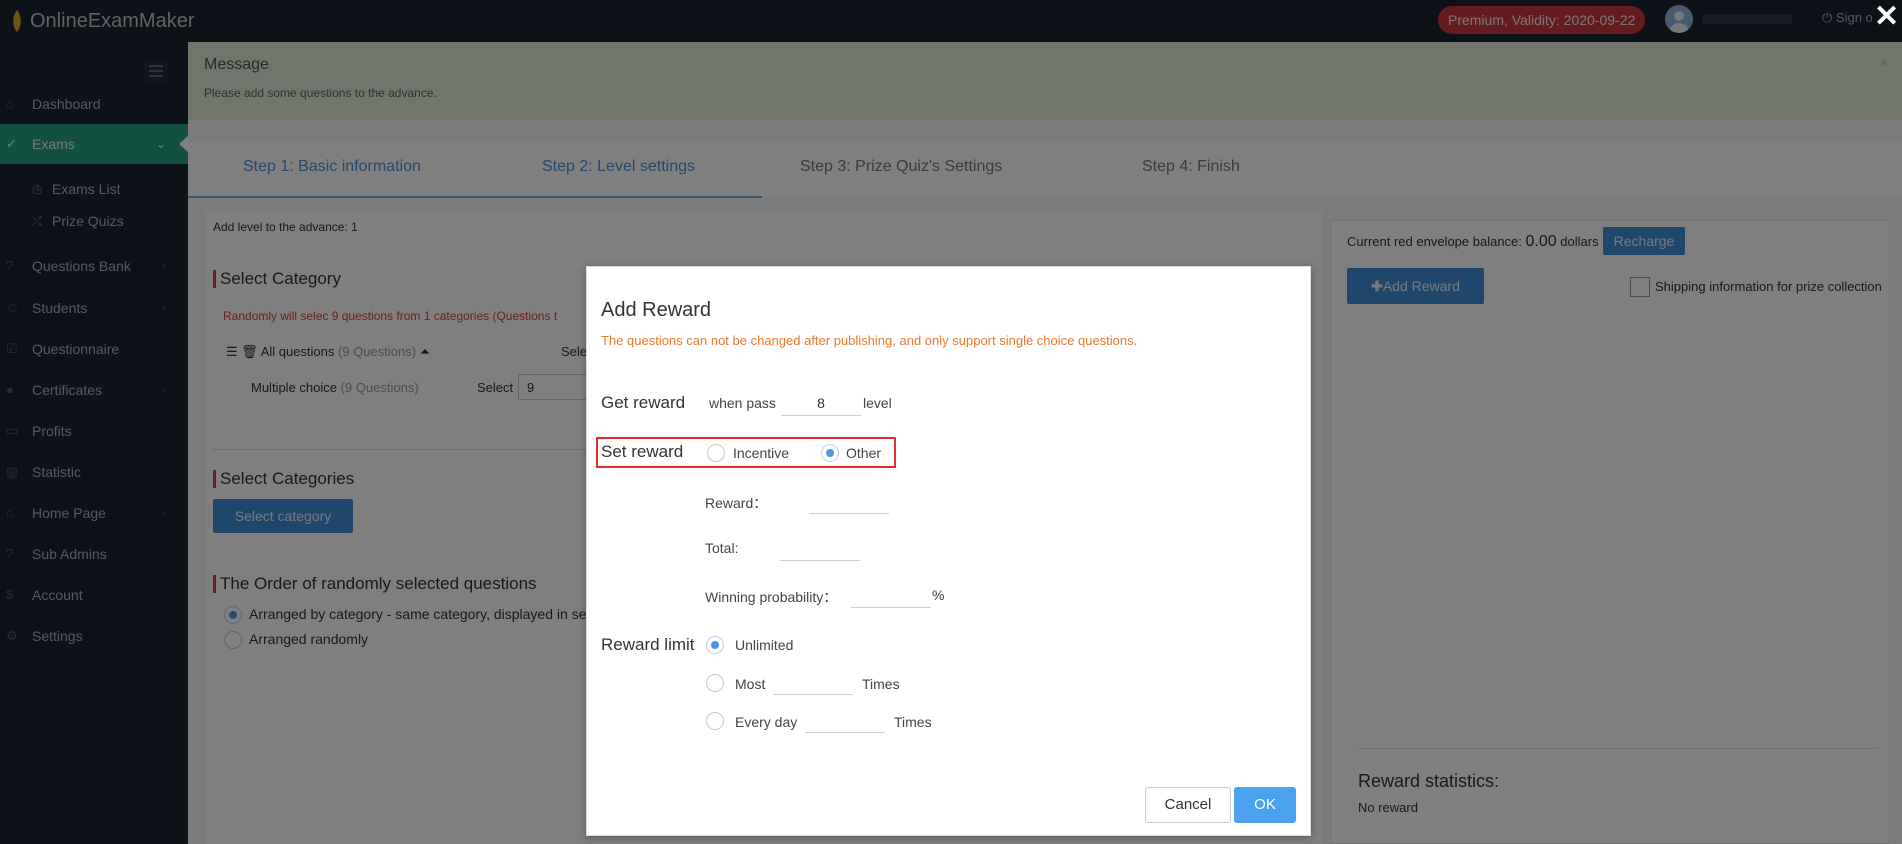  Describe the element at coordinates (736, 503) in the screenshot. I see `reward-field-label: Reward：` at that location.